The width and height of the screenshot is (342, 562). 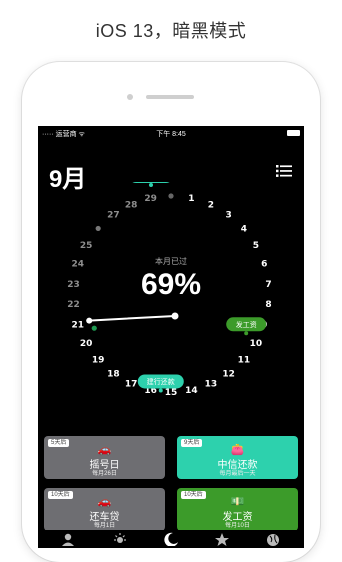 I want to click on month-elapsed-percent: 69%, so click(x=171, y=284).